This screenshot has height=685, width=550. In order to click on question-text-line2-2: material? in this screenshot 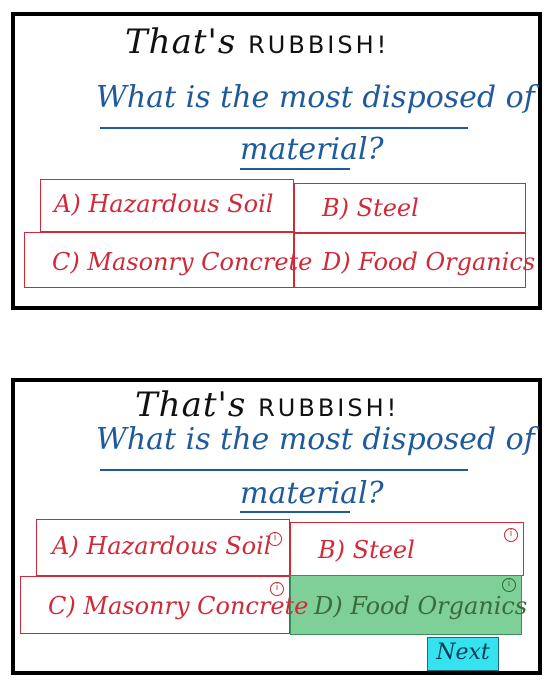, I will do `click(312, 493)`.